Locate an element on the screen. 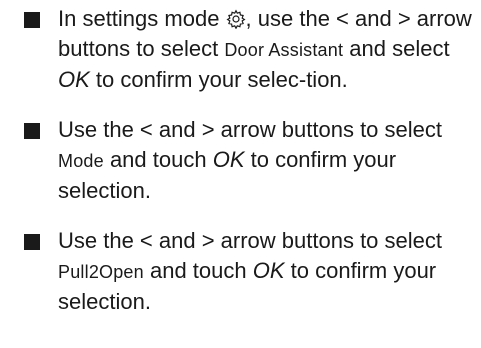  step-text: and select is located at coordinates (396, 48).